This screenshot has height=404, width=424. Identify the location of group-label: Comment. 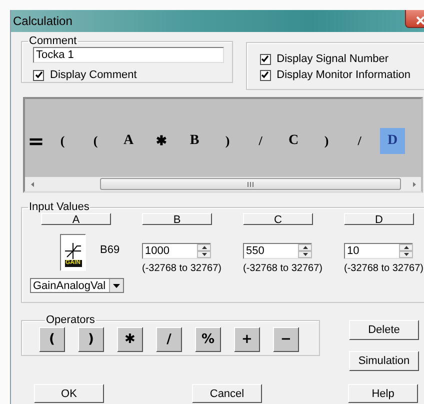
(53, 41).